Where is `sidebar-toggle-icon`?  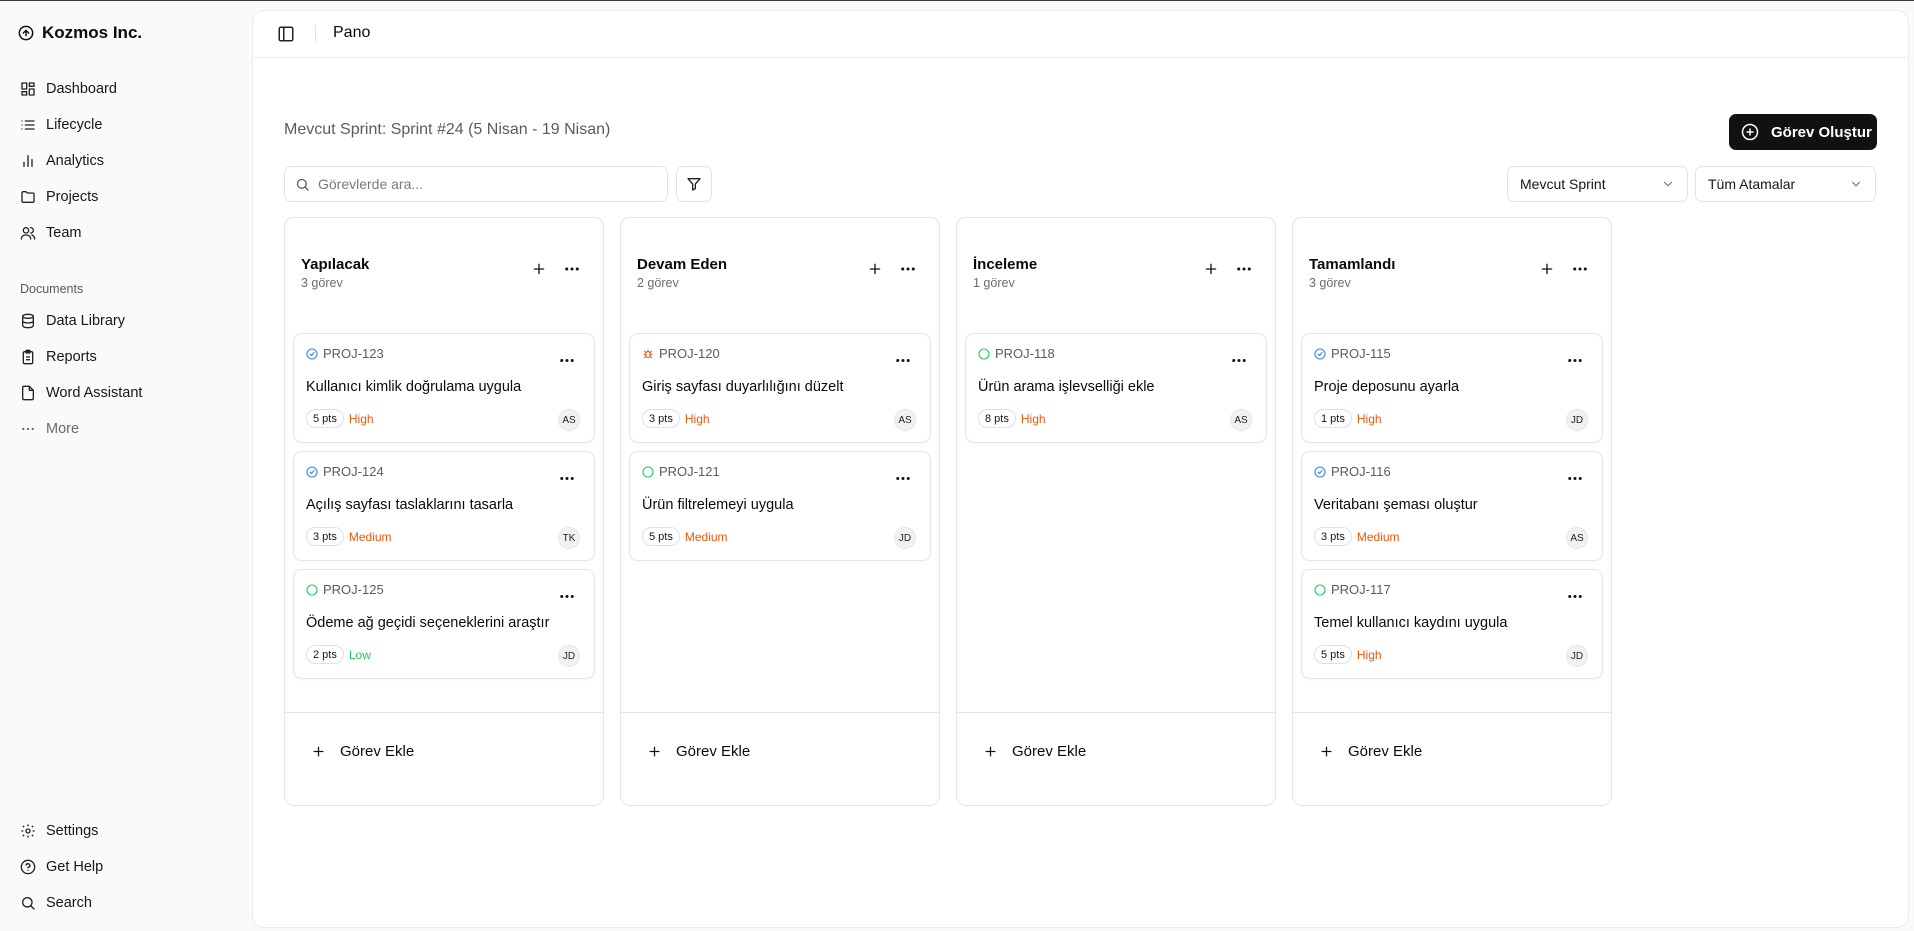 sidebar-toggle-icon is located at coordinates (286, 34).